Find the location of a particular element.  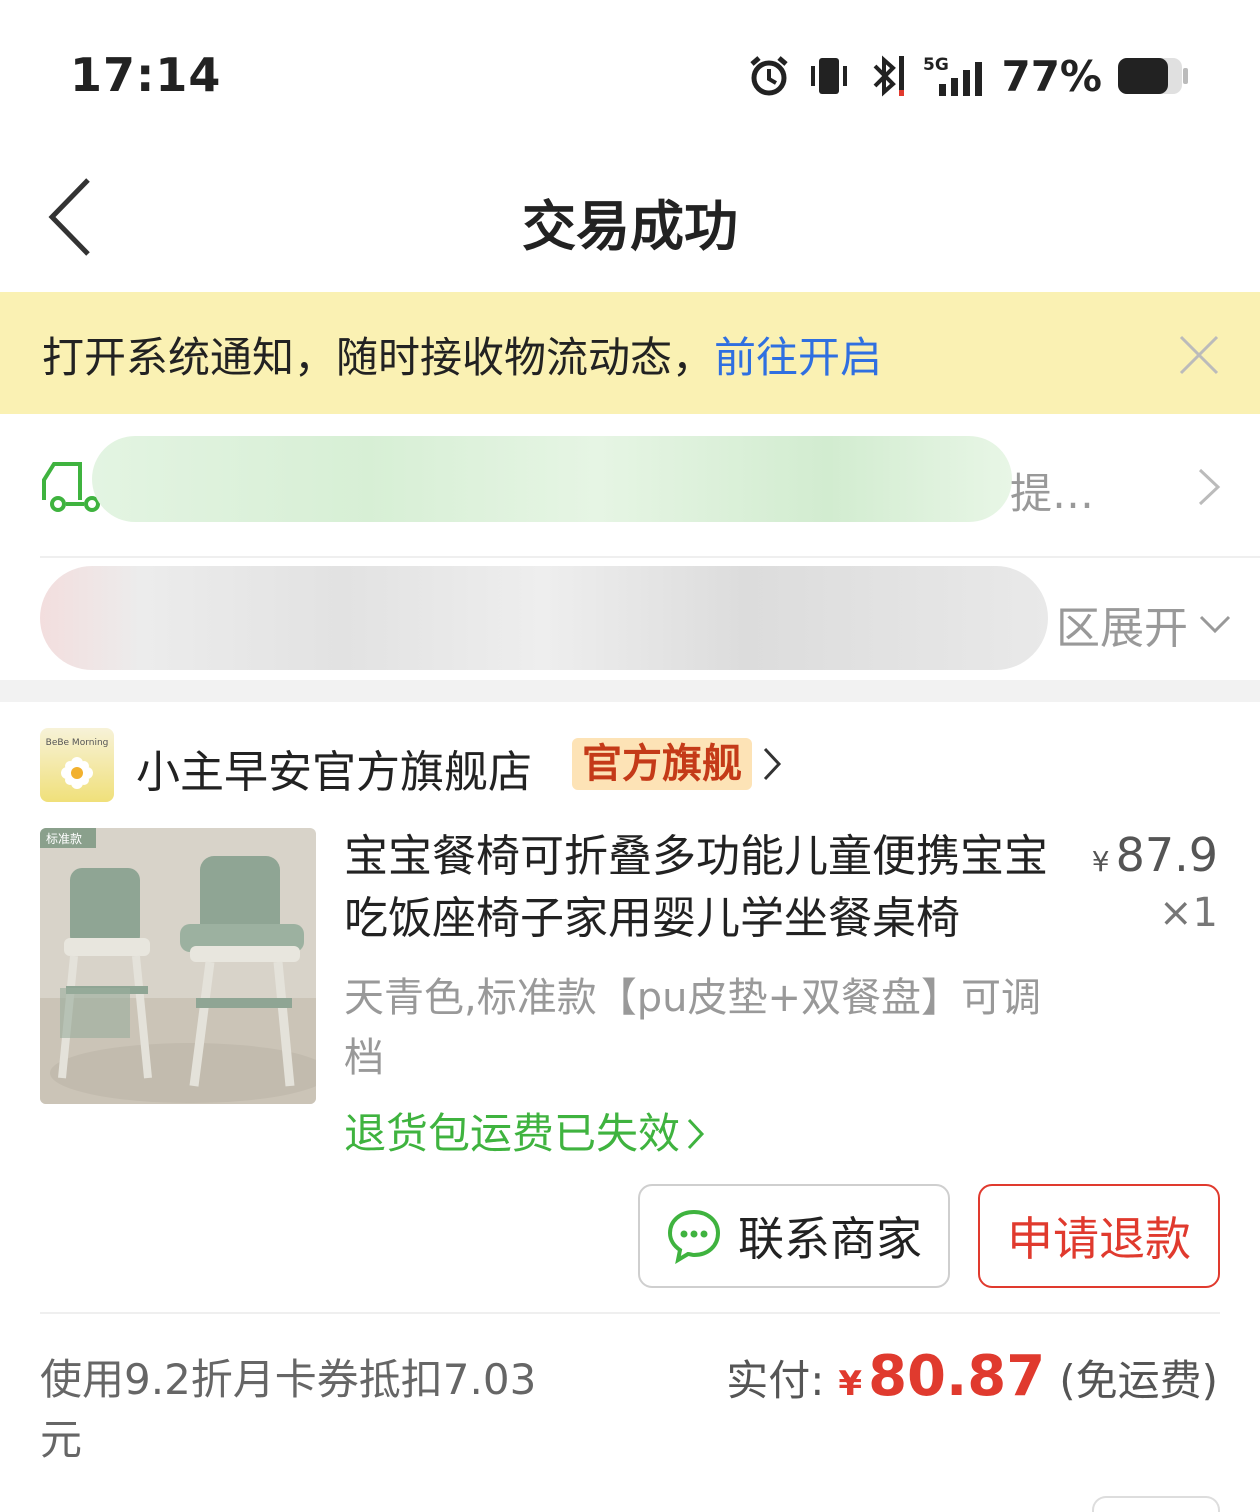

bluetooth-icon is located at coordinates (889, 76).